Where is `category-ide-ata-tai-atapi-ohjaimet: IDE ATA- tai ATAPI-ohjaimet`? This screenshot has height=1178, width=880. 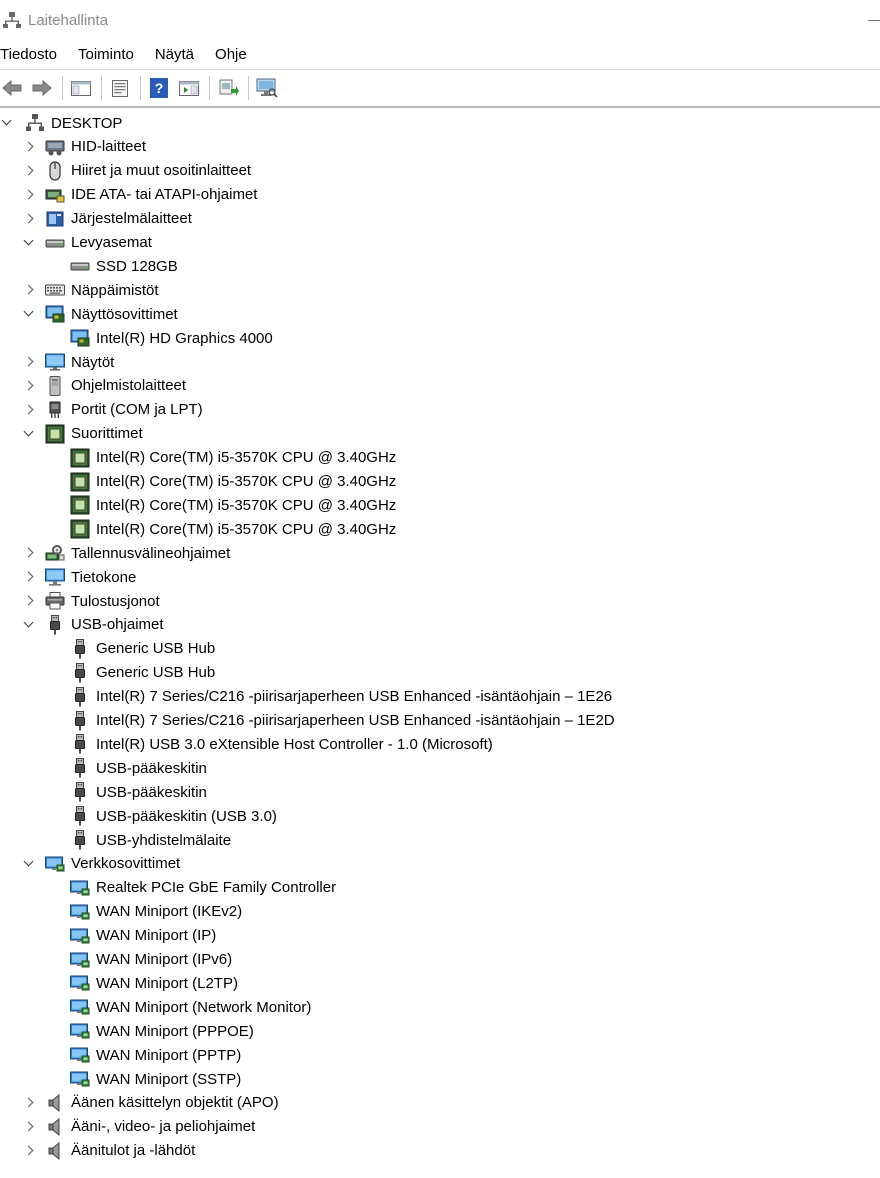
category-ide-ata-tai-atapi-ohjaimet: IDE ATA- tai ATAPI-ohjaimet is located at coordinates (139, 195).